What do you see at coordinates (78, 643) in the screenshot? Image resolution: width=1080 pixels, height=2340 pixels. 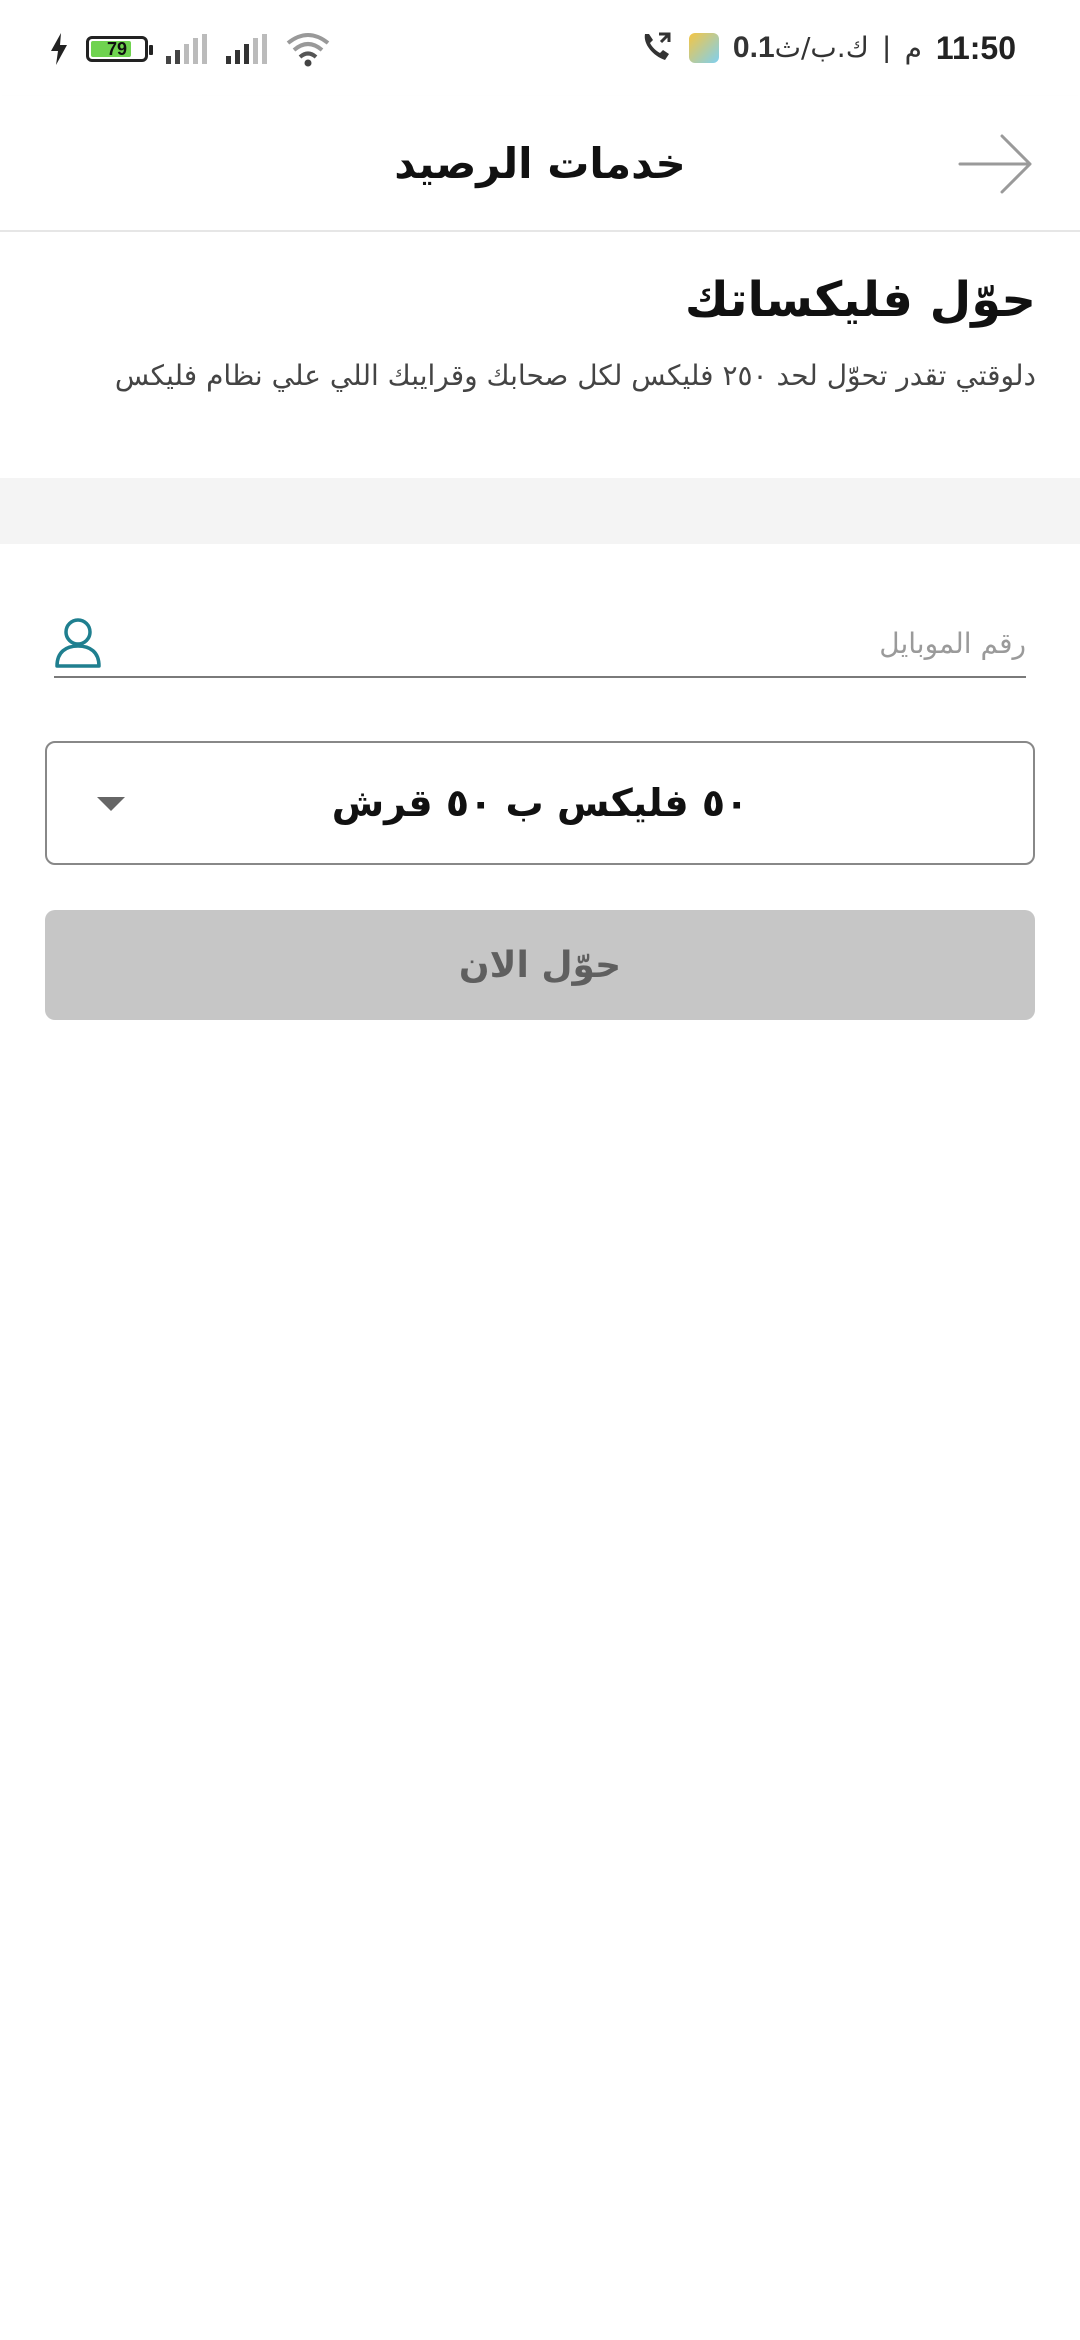 I see `user-icon` at bounding box center [78, 643].